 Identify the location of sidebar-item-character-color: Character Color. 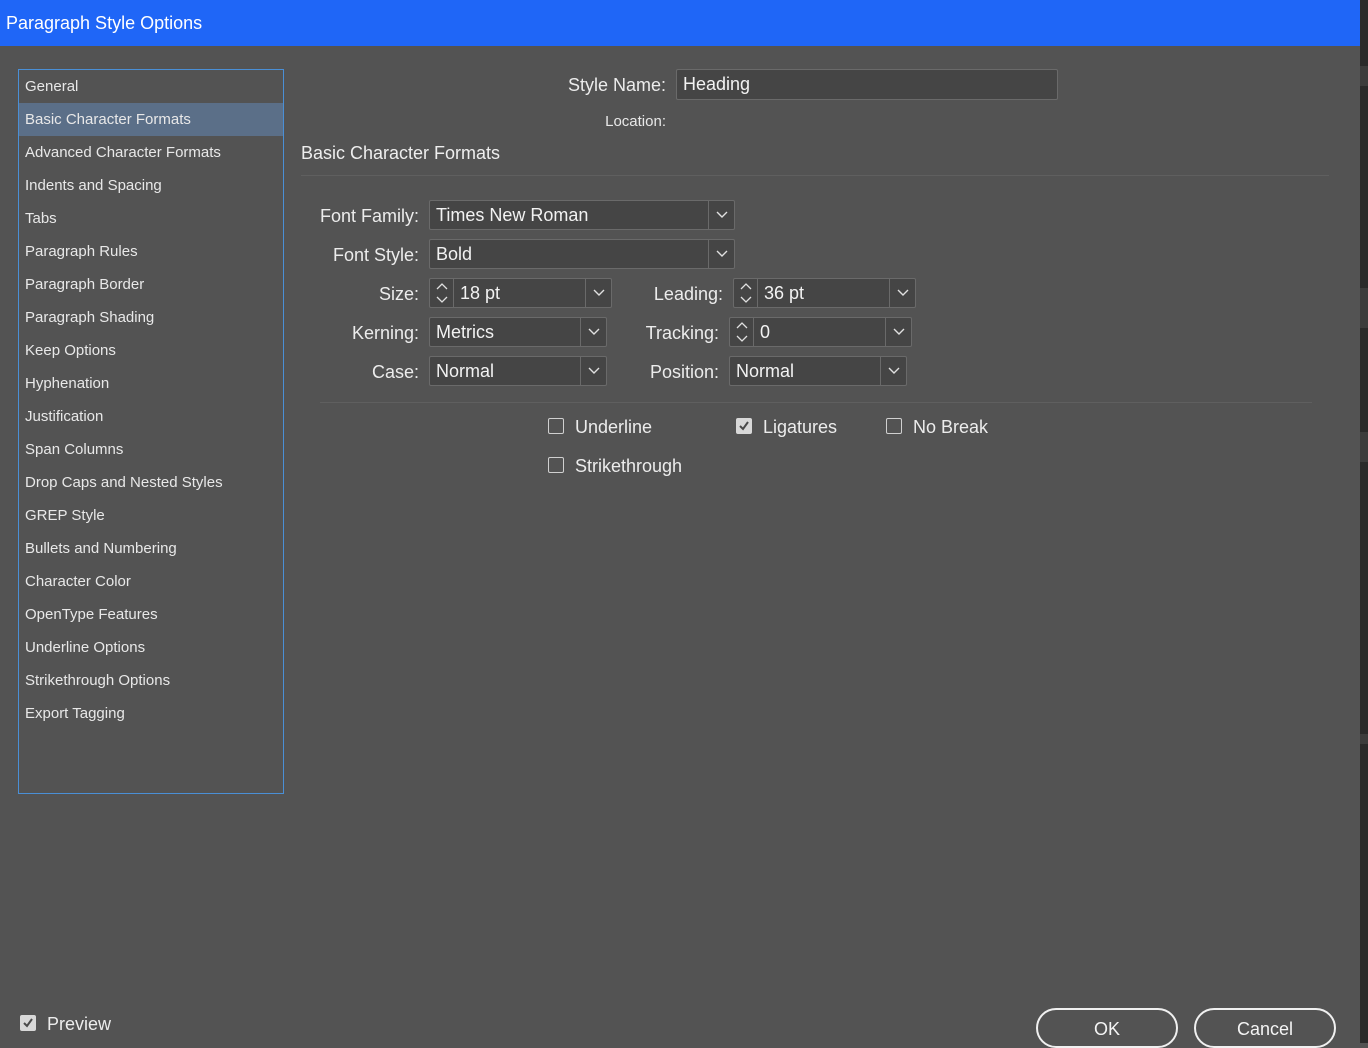
(151, 581).